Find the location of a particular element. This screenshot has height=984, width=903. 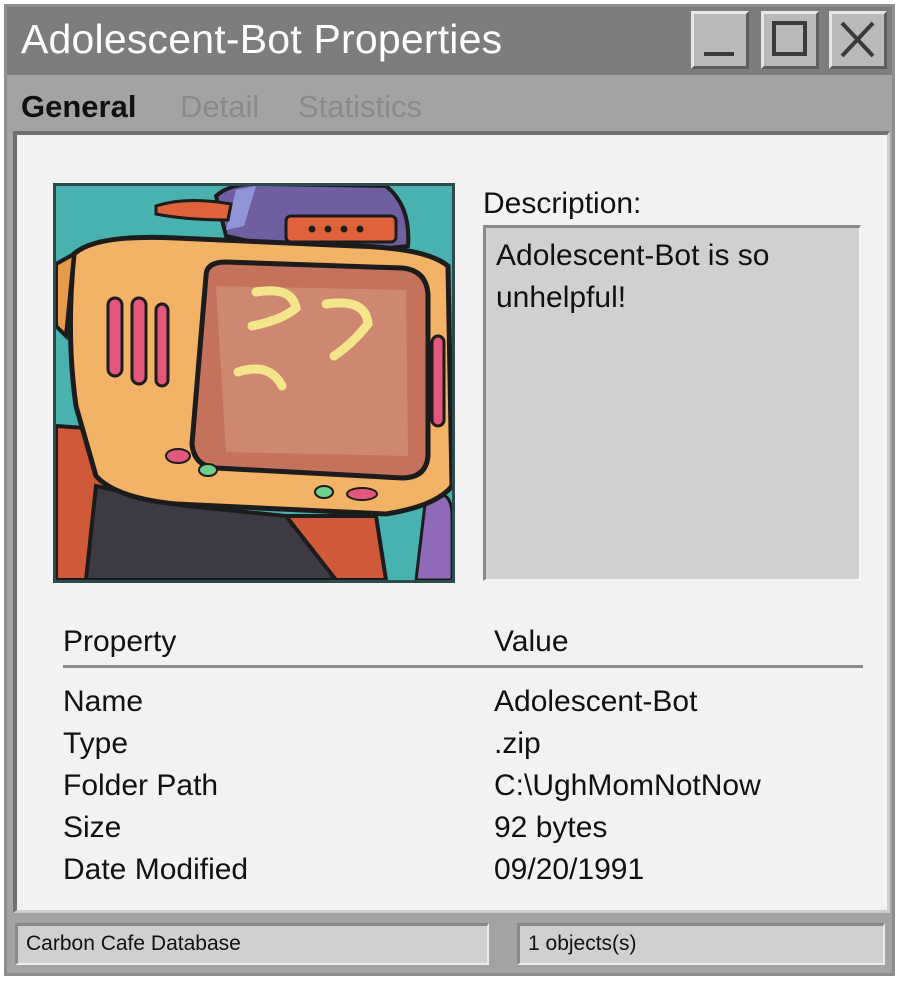

title-bar: Adolescent-Bot Properties is located at coordinates (449, 41).